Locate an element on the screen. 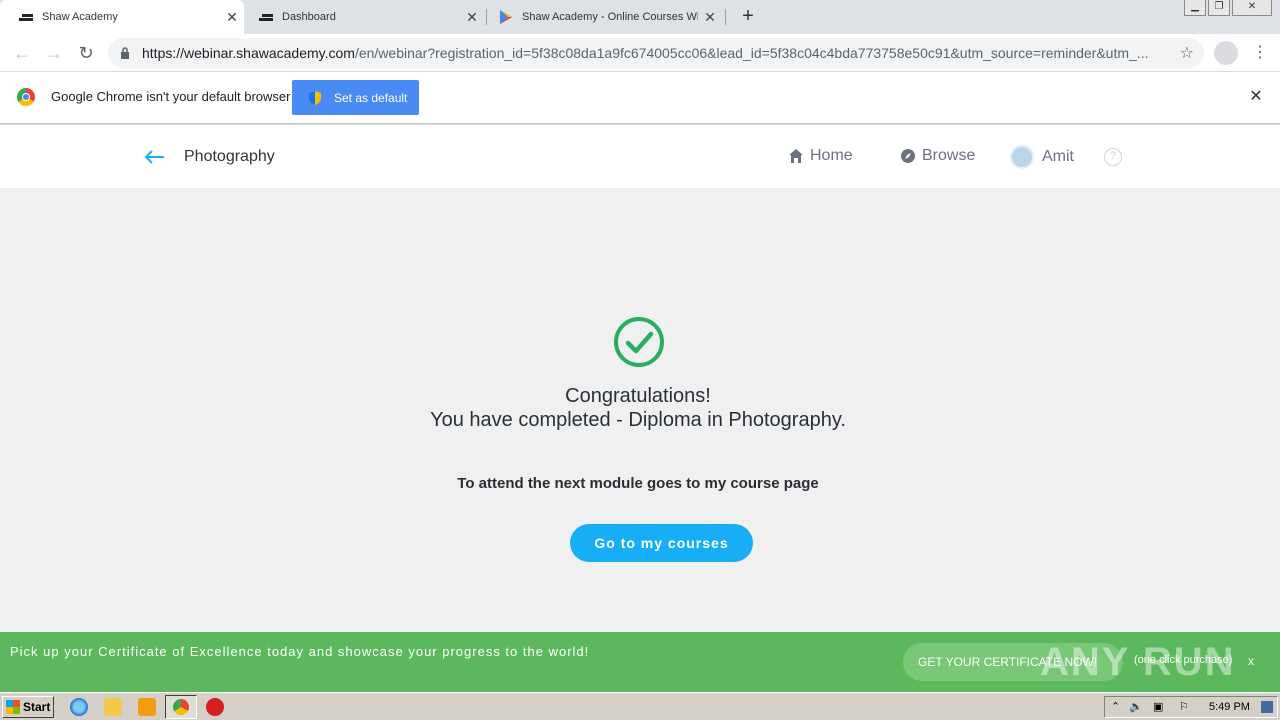 The height and width of the screenshot is (720, 1280). set-default-label: Set as default is located at coordinates (371, 97).